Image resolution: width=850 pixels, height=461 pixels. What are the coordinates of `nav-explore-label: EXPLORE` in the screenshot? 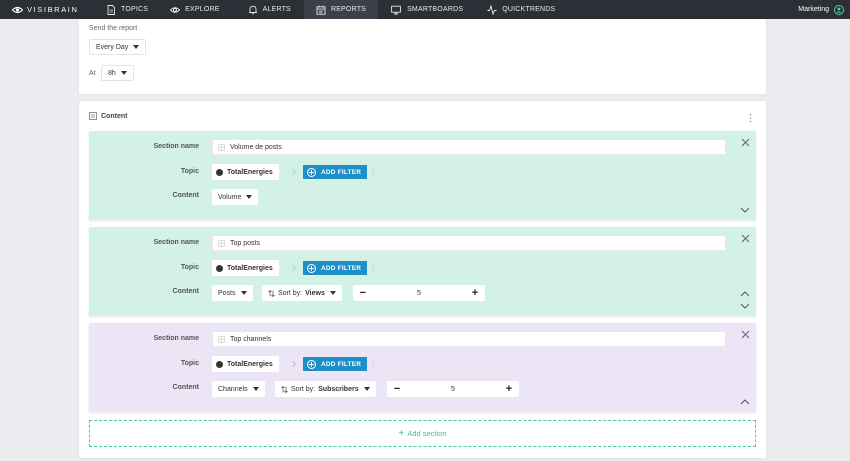 It's located at (202, 9).